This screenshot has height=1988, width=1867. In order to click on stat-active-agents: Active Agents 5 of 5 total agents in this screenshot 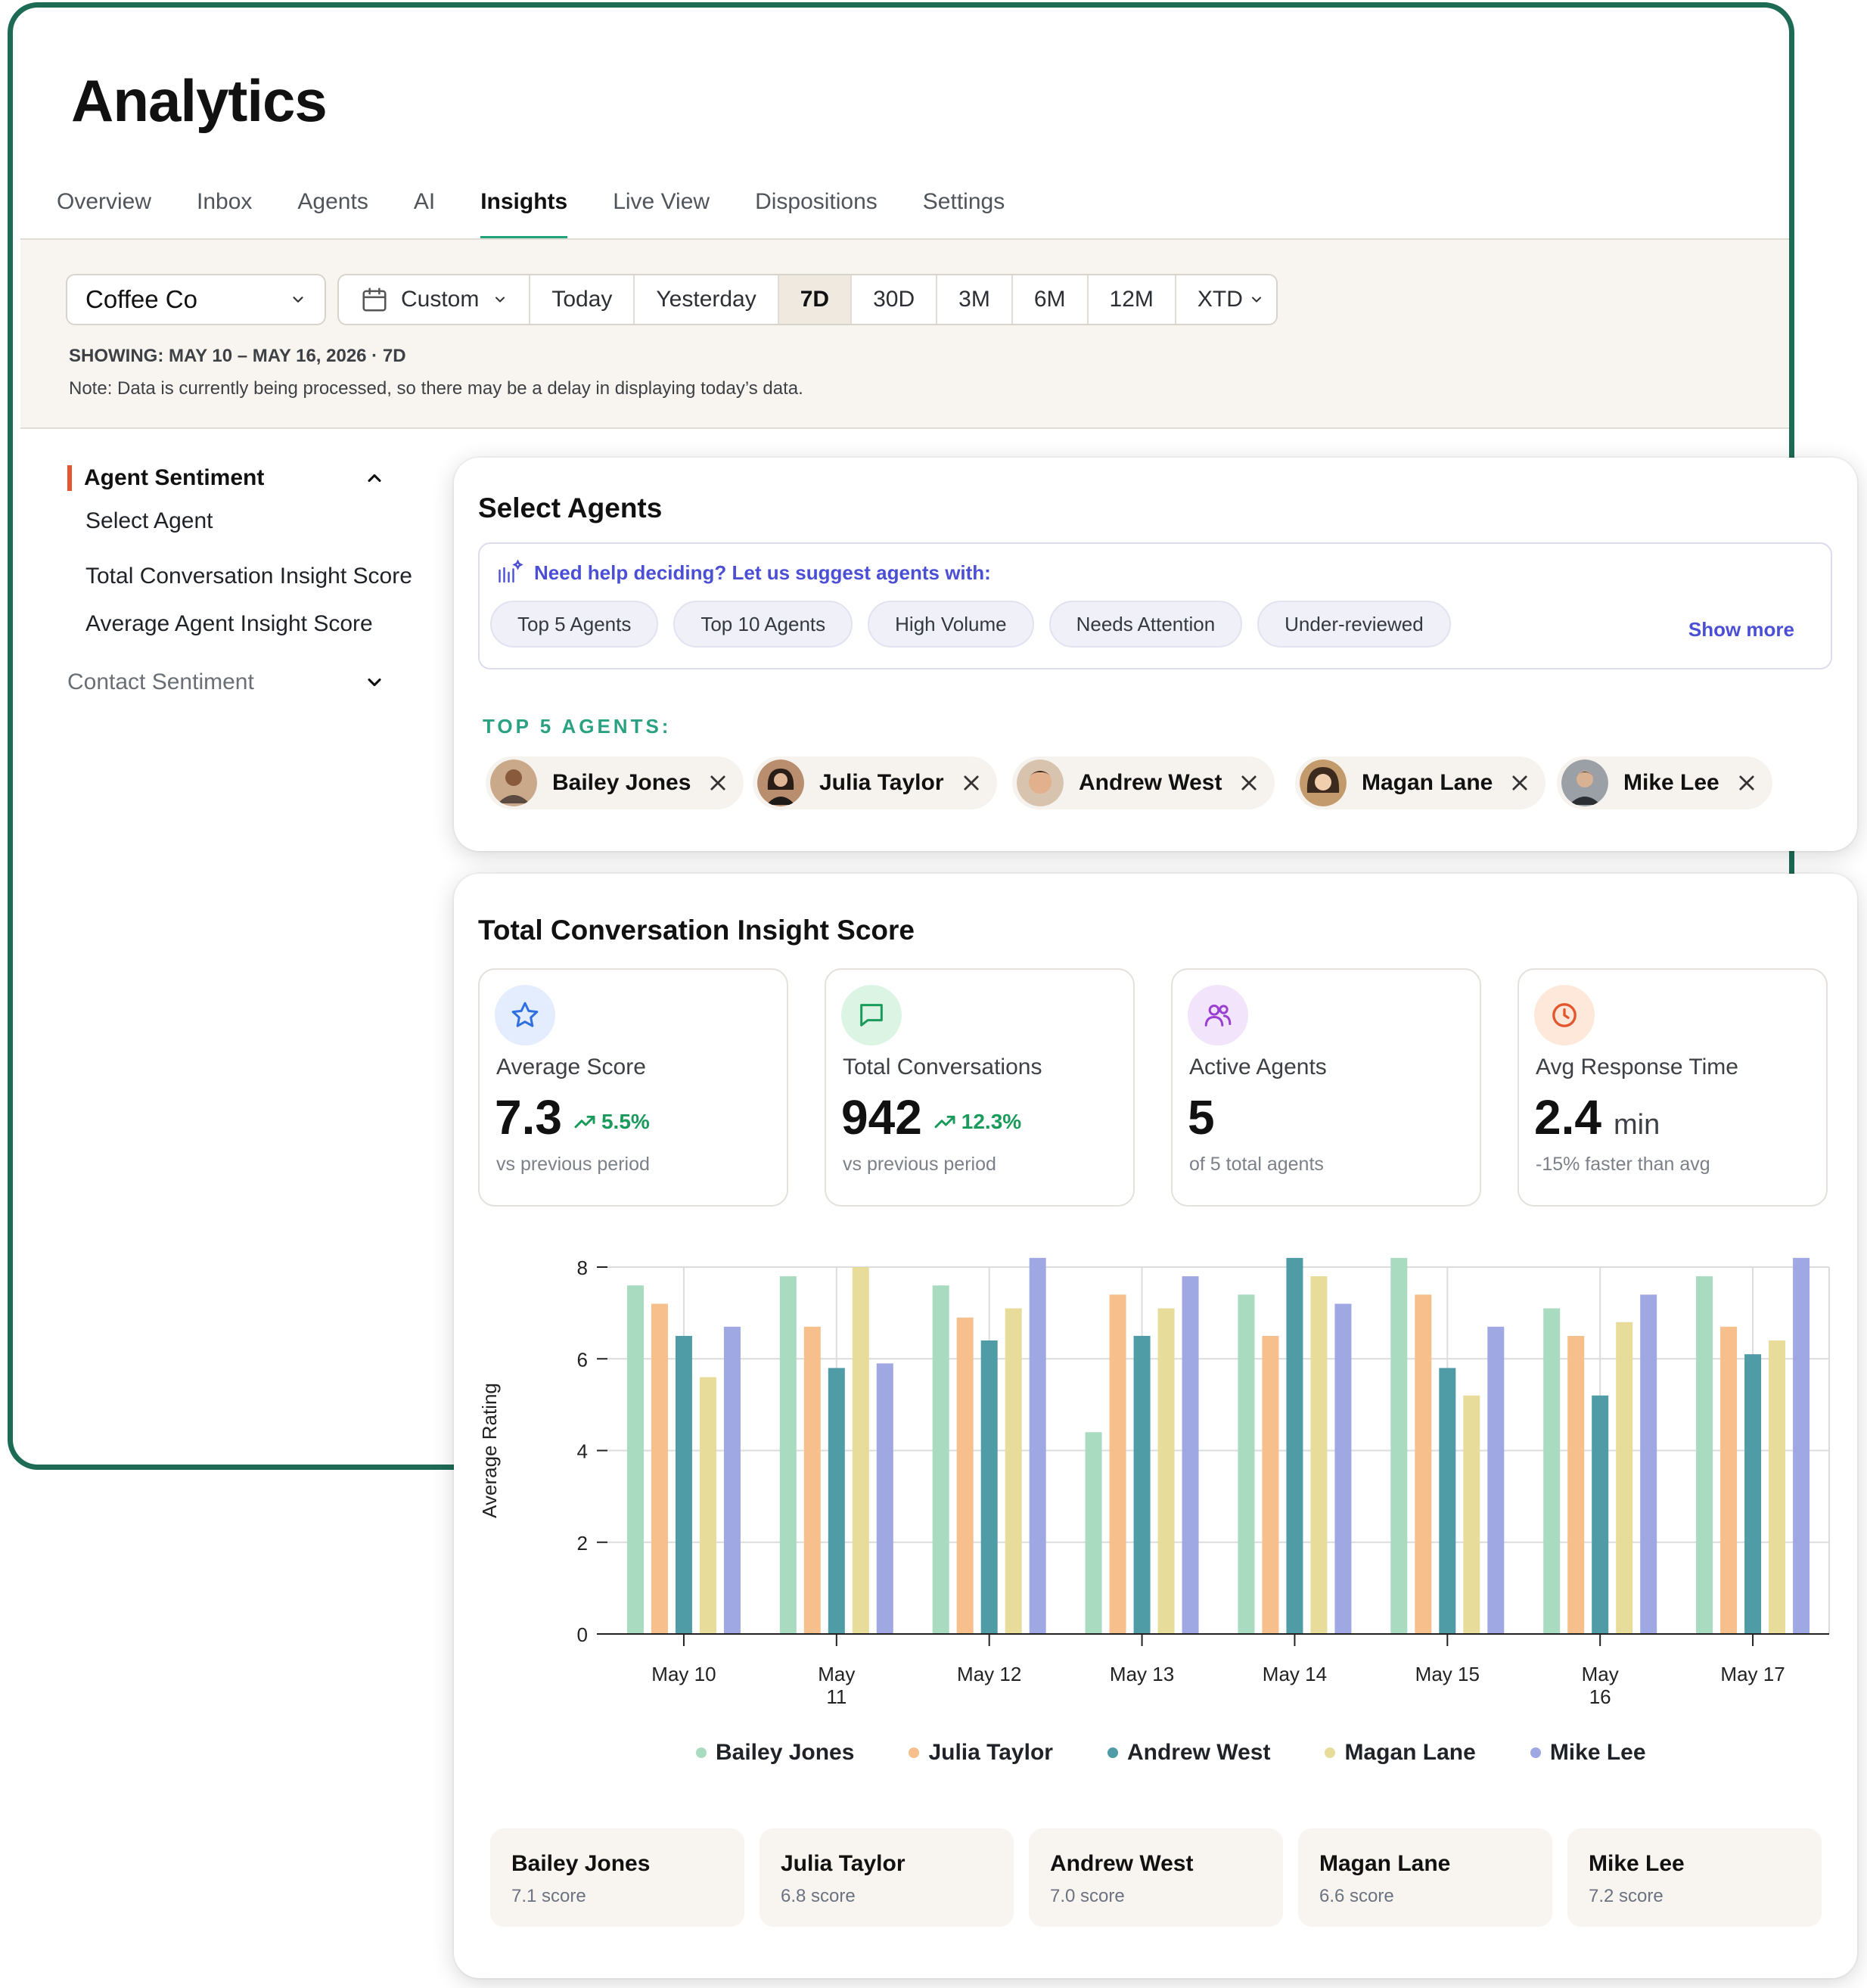, I will do `click(1326, 1087)`.